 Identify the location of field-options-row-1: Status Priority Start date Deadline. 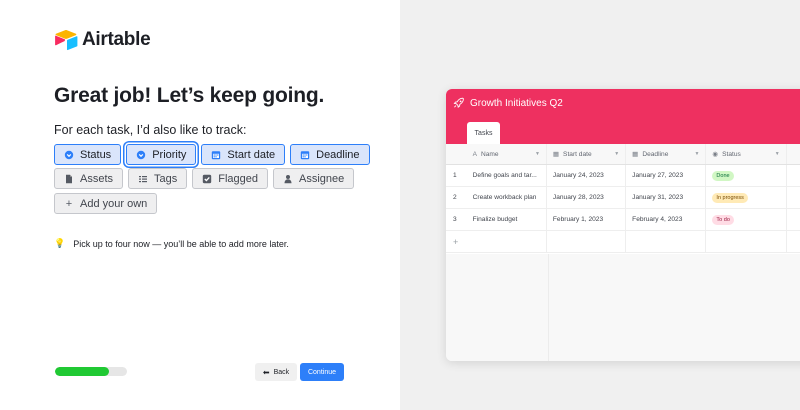
(212, 154).